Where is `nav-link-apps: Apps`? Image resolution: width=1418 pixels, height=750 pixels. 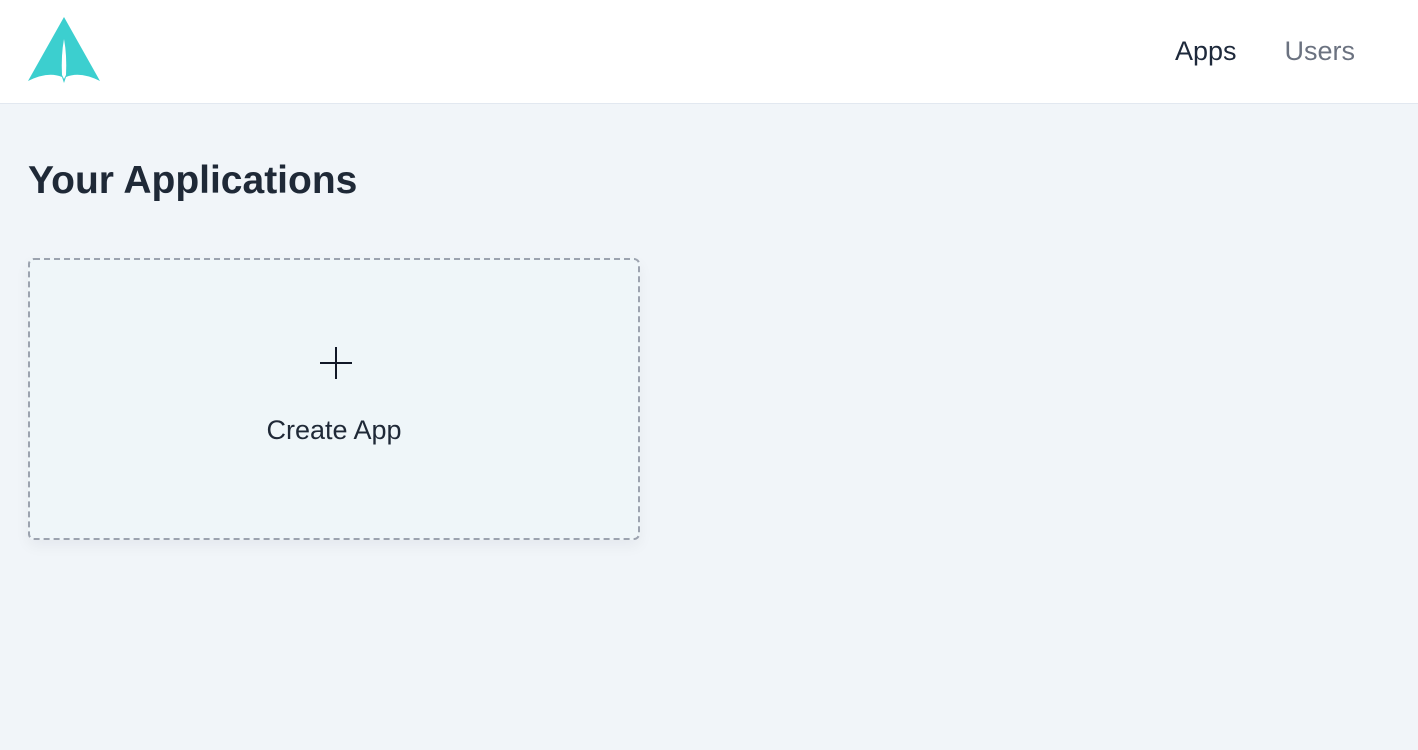 nav-link-apps: Apps is located at coordinates (1206, 51).